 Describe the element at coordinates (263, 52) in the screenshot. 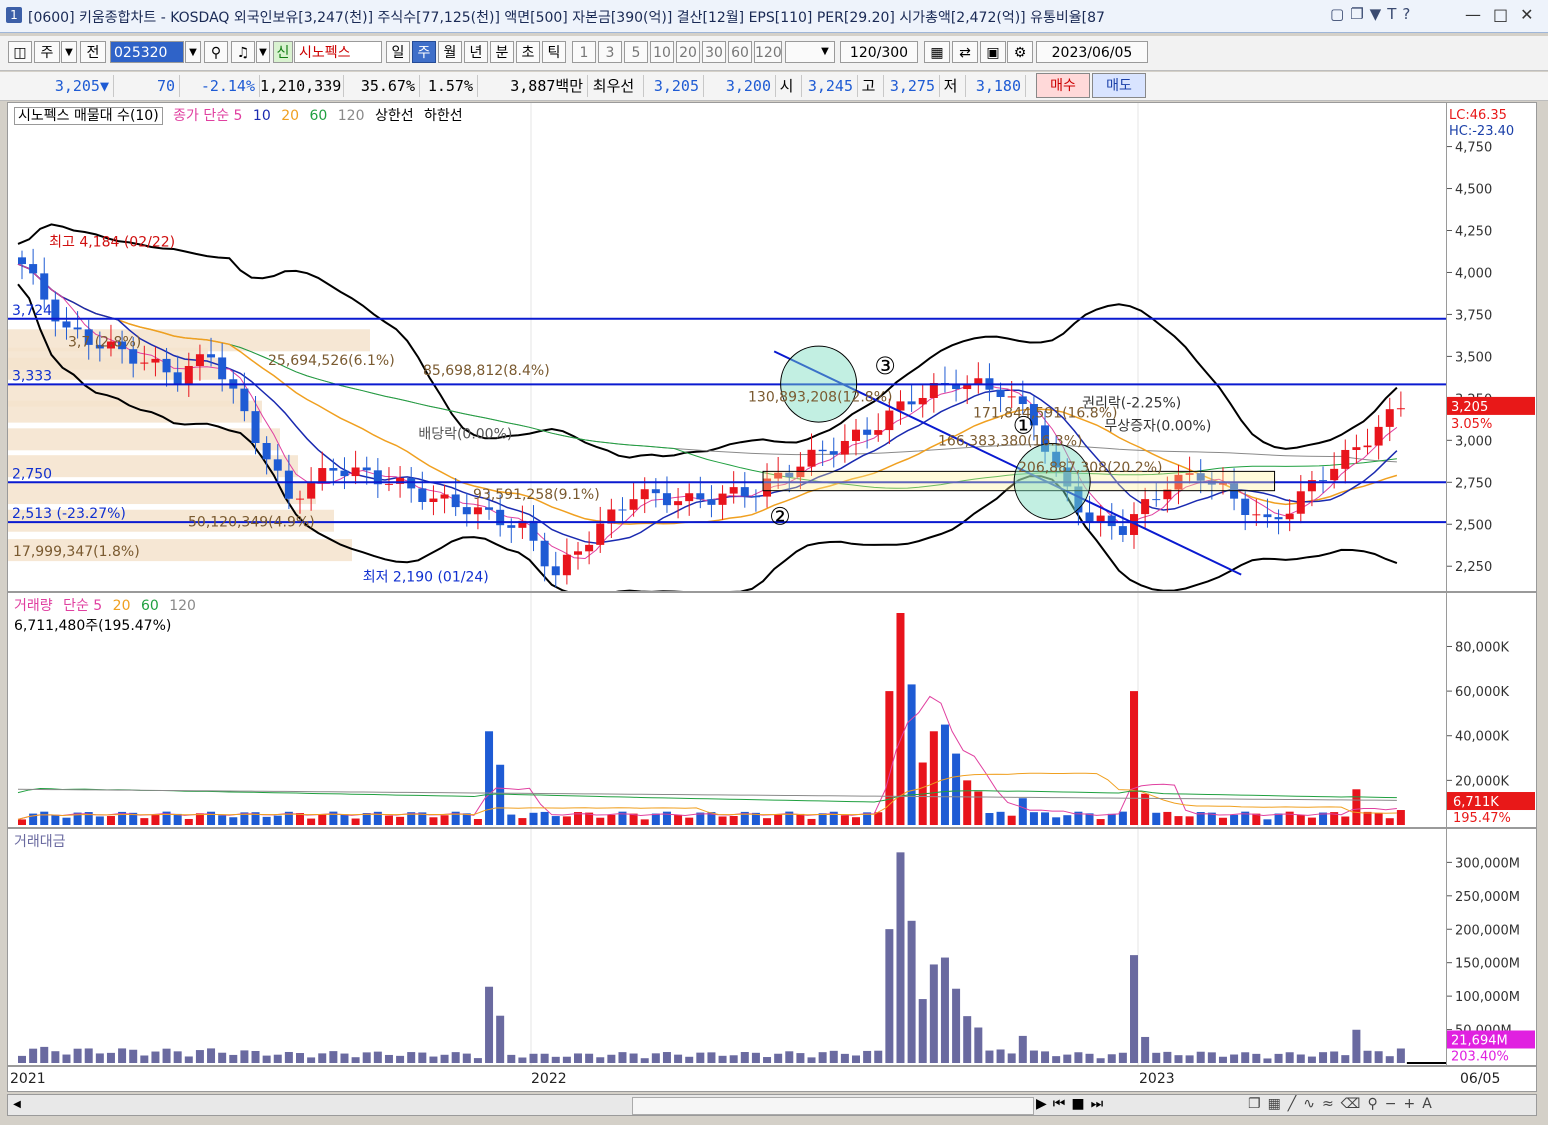

I see `speaker-dropdown-icon: ▼` at that location.